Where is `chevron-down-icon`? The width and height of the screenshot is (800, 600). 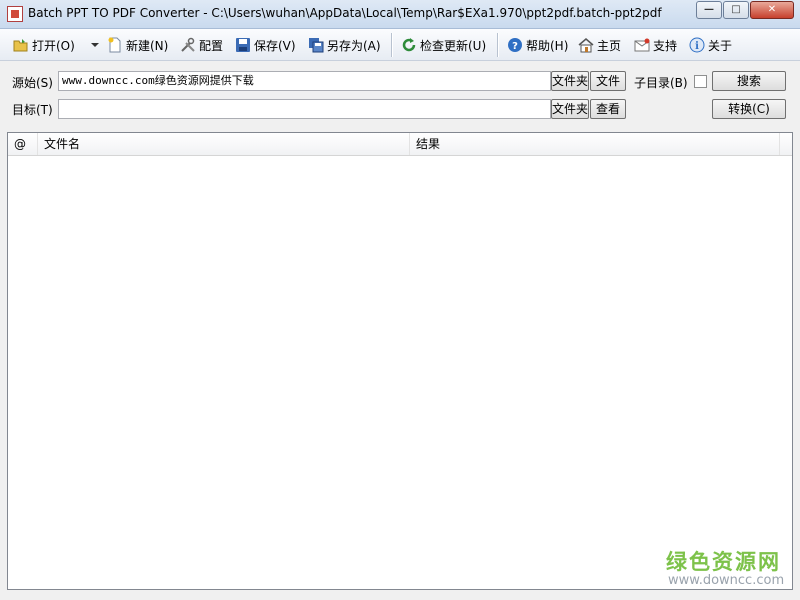
chevron-down-icon is located at coordinates (95, 45).